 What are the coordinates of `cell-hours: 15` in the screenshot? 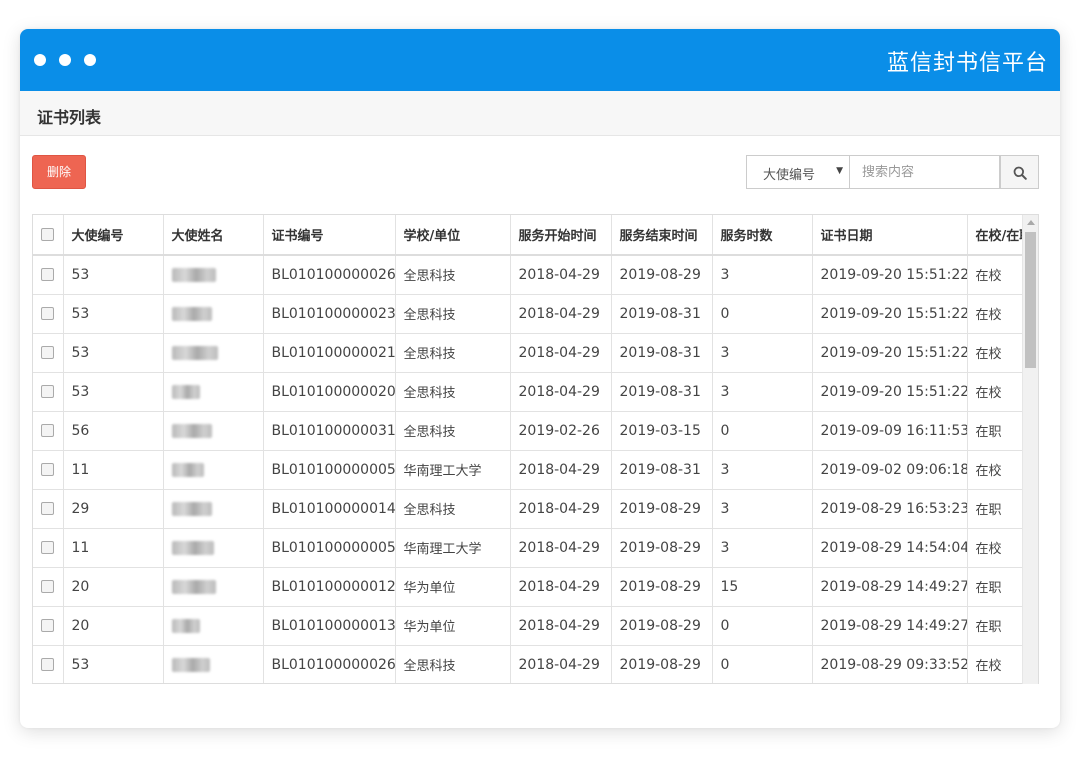 It's located at (762, 586).